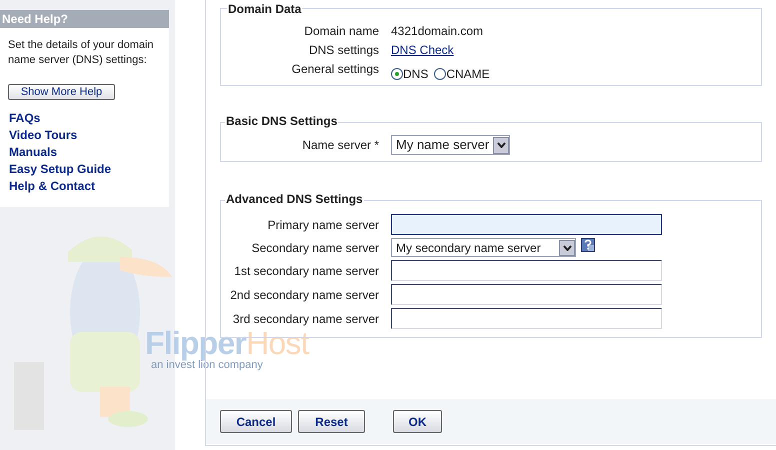  What do you see at coordinates (207, 365) in the screenshot?
I see `logo-tagline: an invest lion company` at bounding box center [207, 365].